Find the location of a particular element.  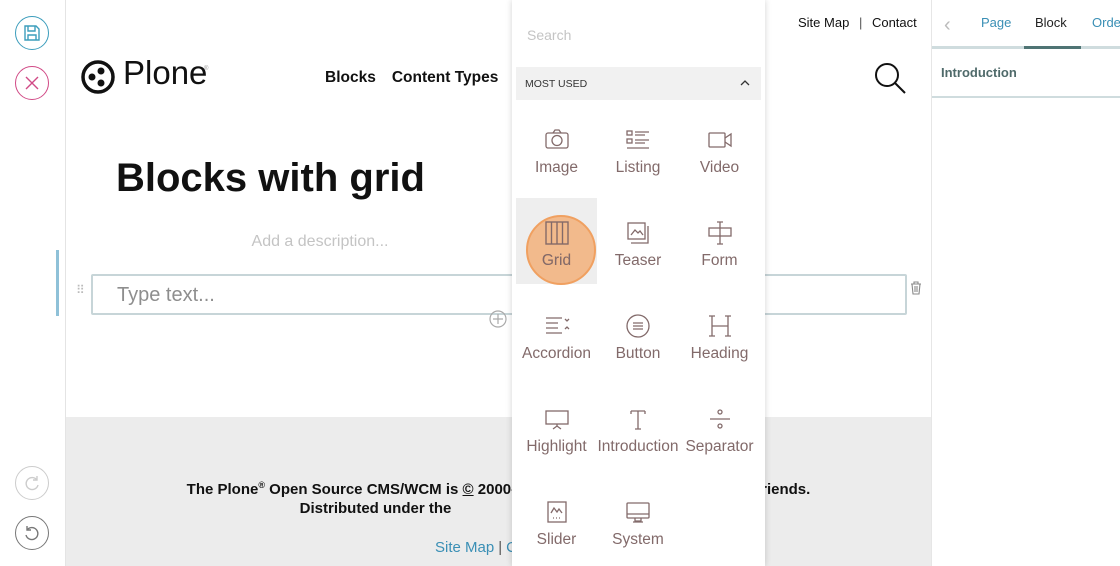

block-option-heading: Heading is located at coordinates (719, 334).